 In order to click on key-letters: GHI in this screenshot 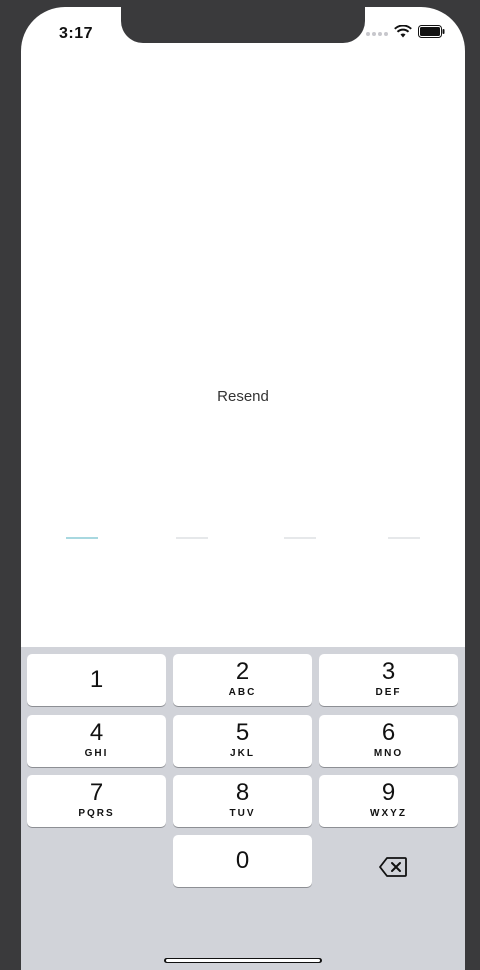, I will do `click(96, 753)`.